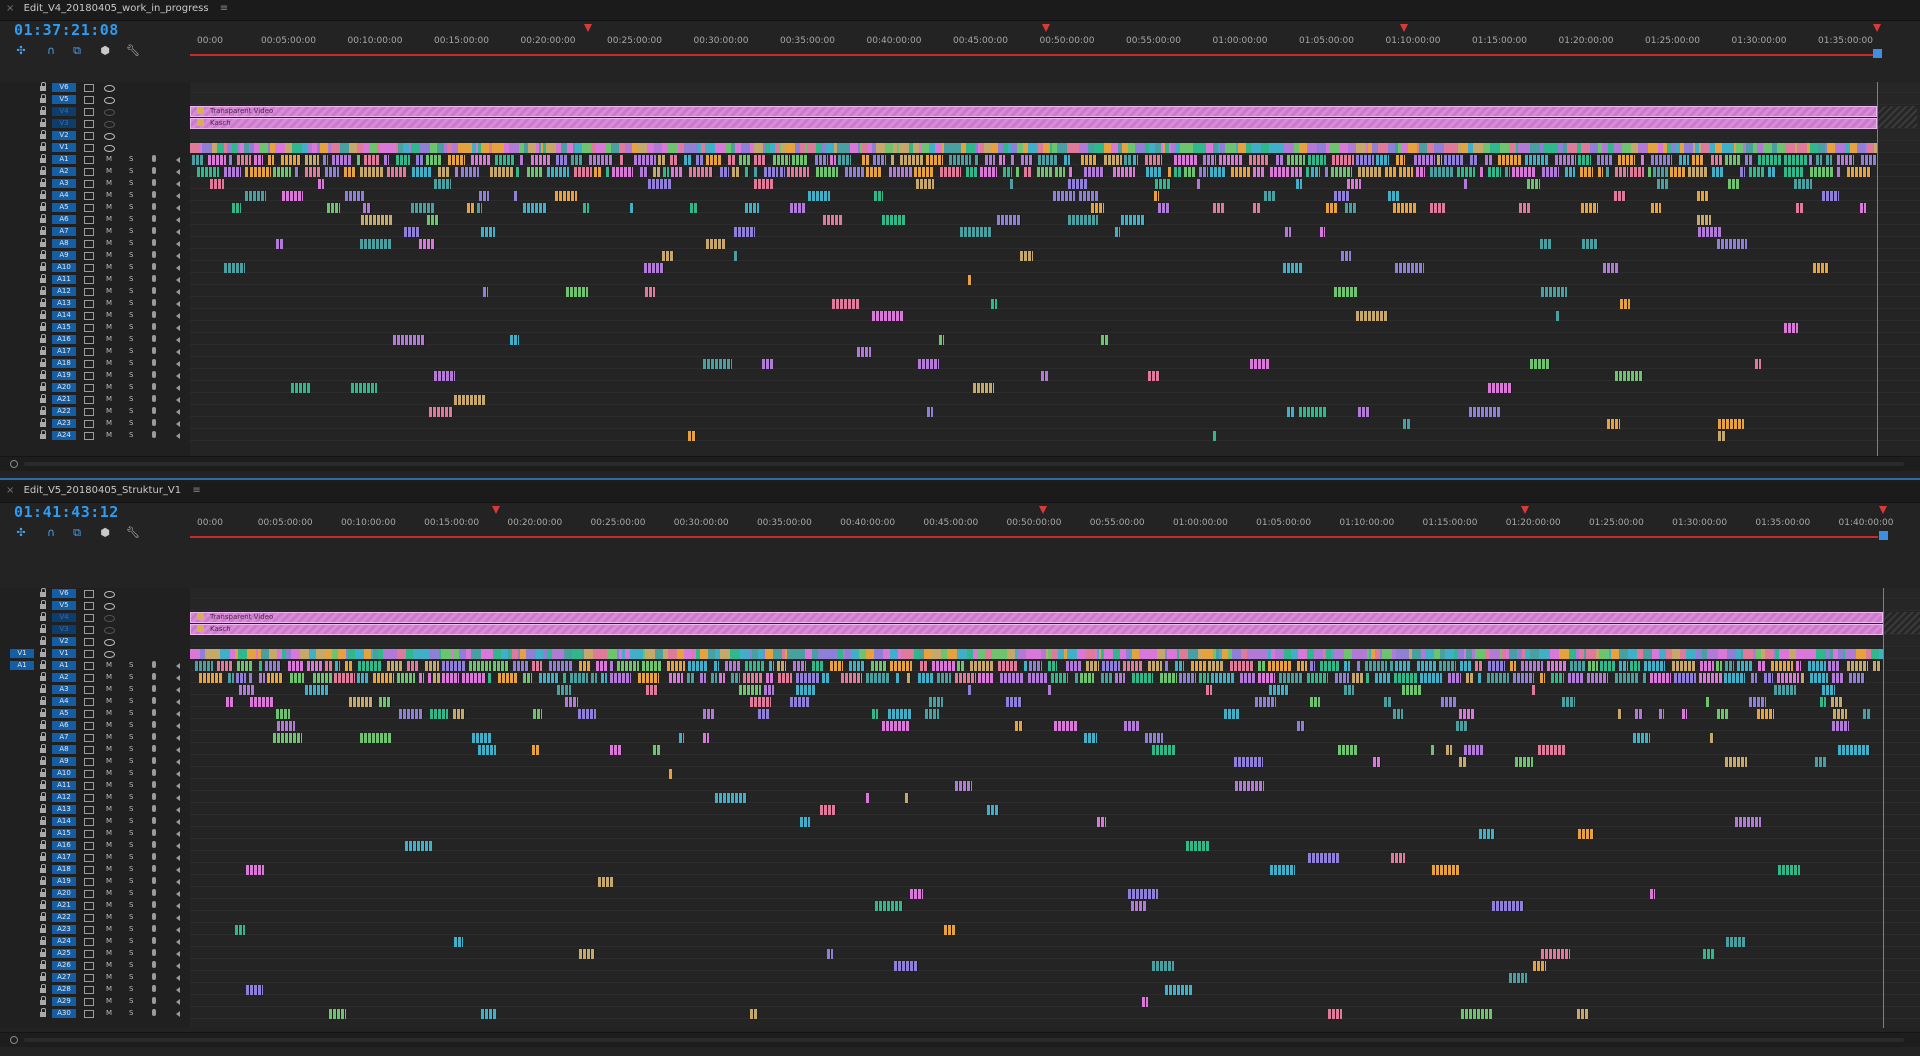  I want to click on eye-icon, so click(109, 124).